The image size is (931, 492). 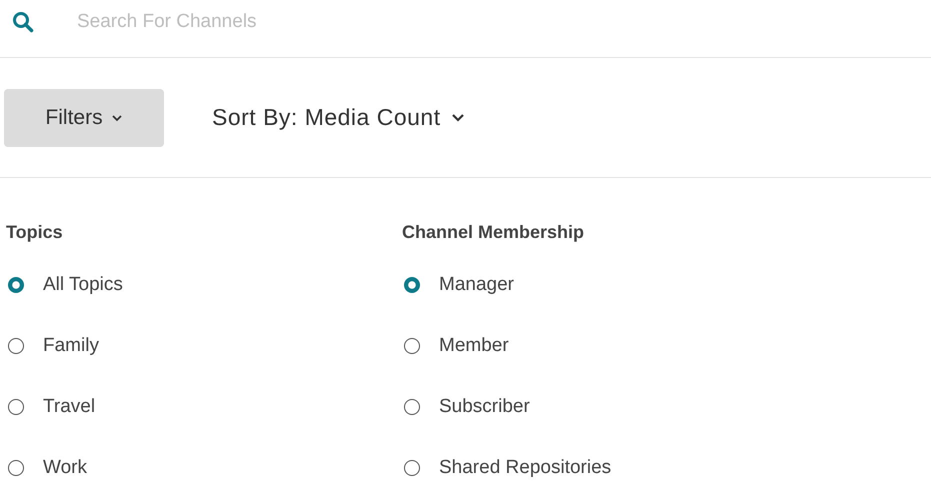 I want to click on radio-label: Work, so click(x=65, y=467).